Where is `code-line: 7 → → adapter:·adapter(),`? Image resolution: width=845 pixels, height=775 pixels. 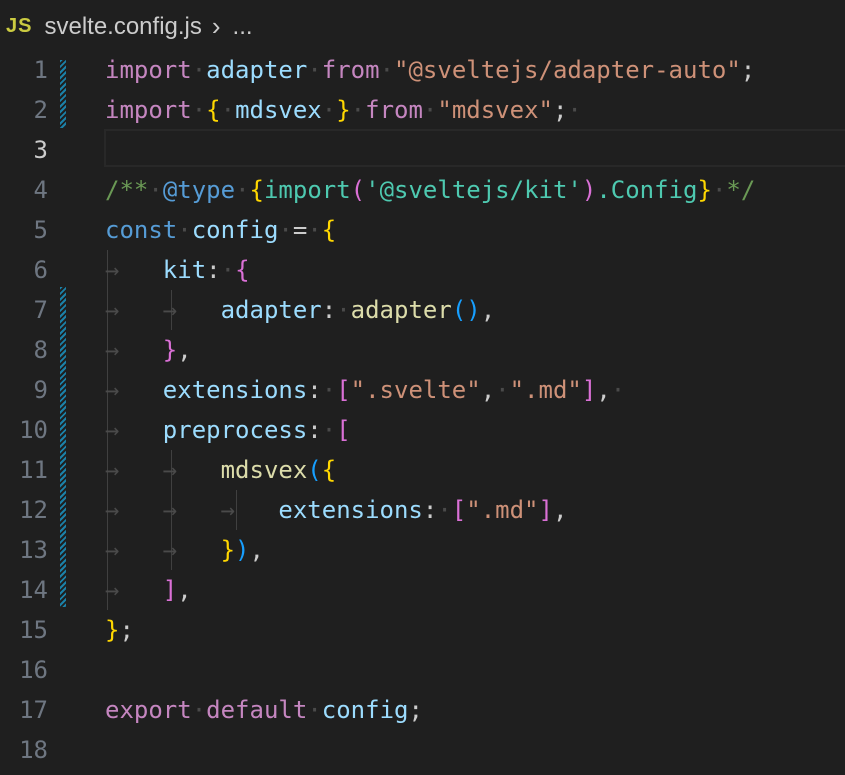 code-line: 7 → → adapter:·adapter(), is located at coordinates (422, 310).